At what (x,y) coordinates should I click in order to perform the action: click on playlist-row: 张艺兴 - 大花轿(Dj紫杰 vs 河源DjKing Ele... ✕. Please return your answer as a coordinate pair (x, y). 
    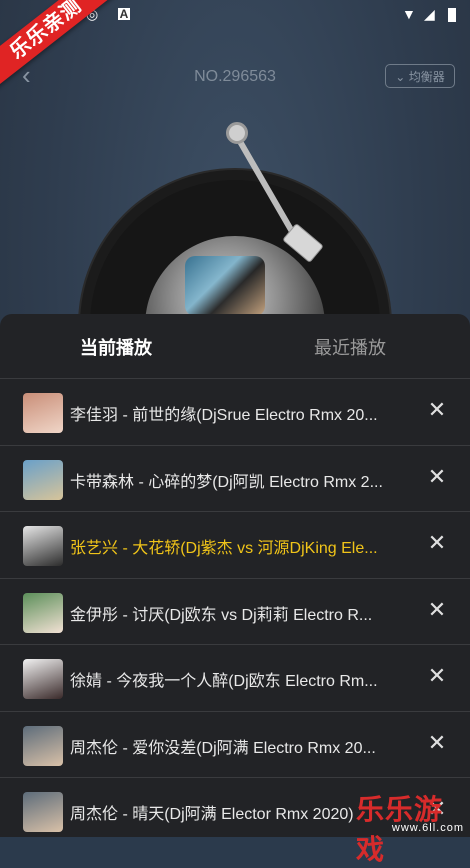
    Looking at the image, I should click on (235, 544).